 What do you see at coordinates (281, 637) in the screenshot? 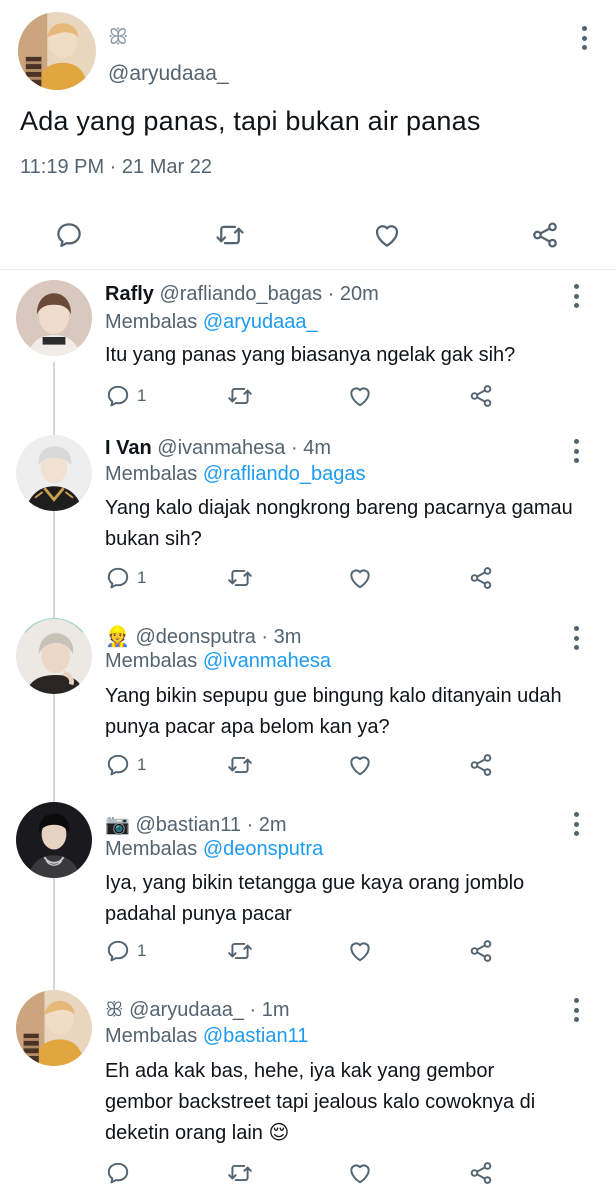
I see `reply-time: · 3m` at bounding box center [281, 637].